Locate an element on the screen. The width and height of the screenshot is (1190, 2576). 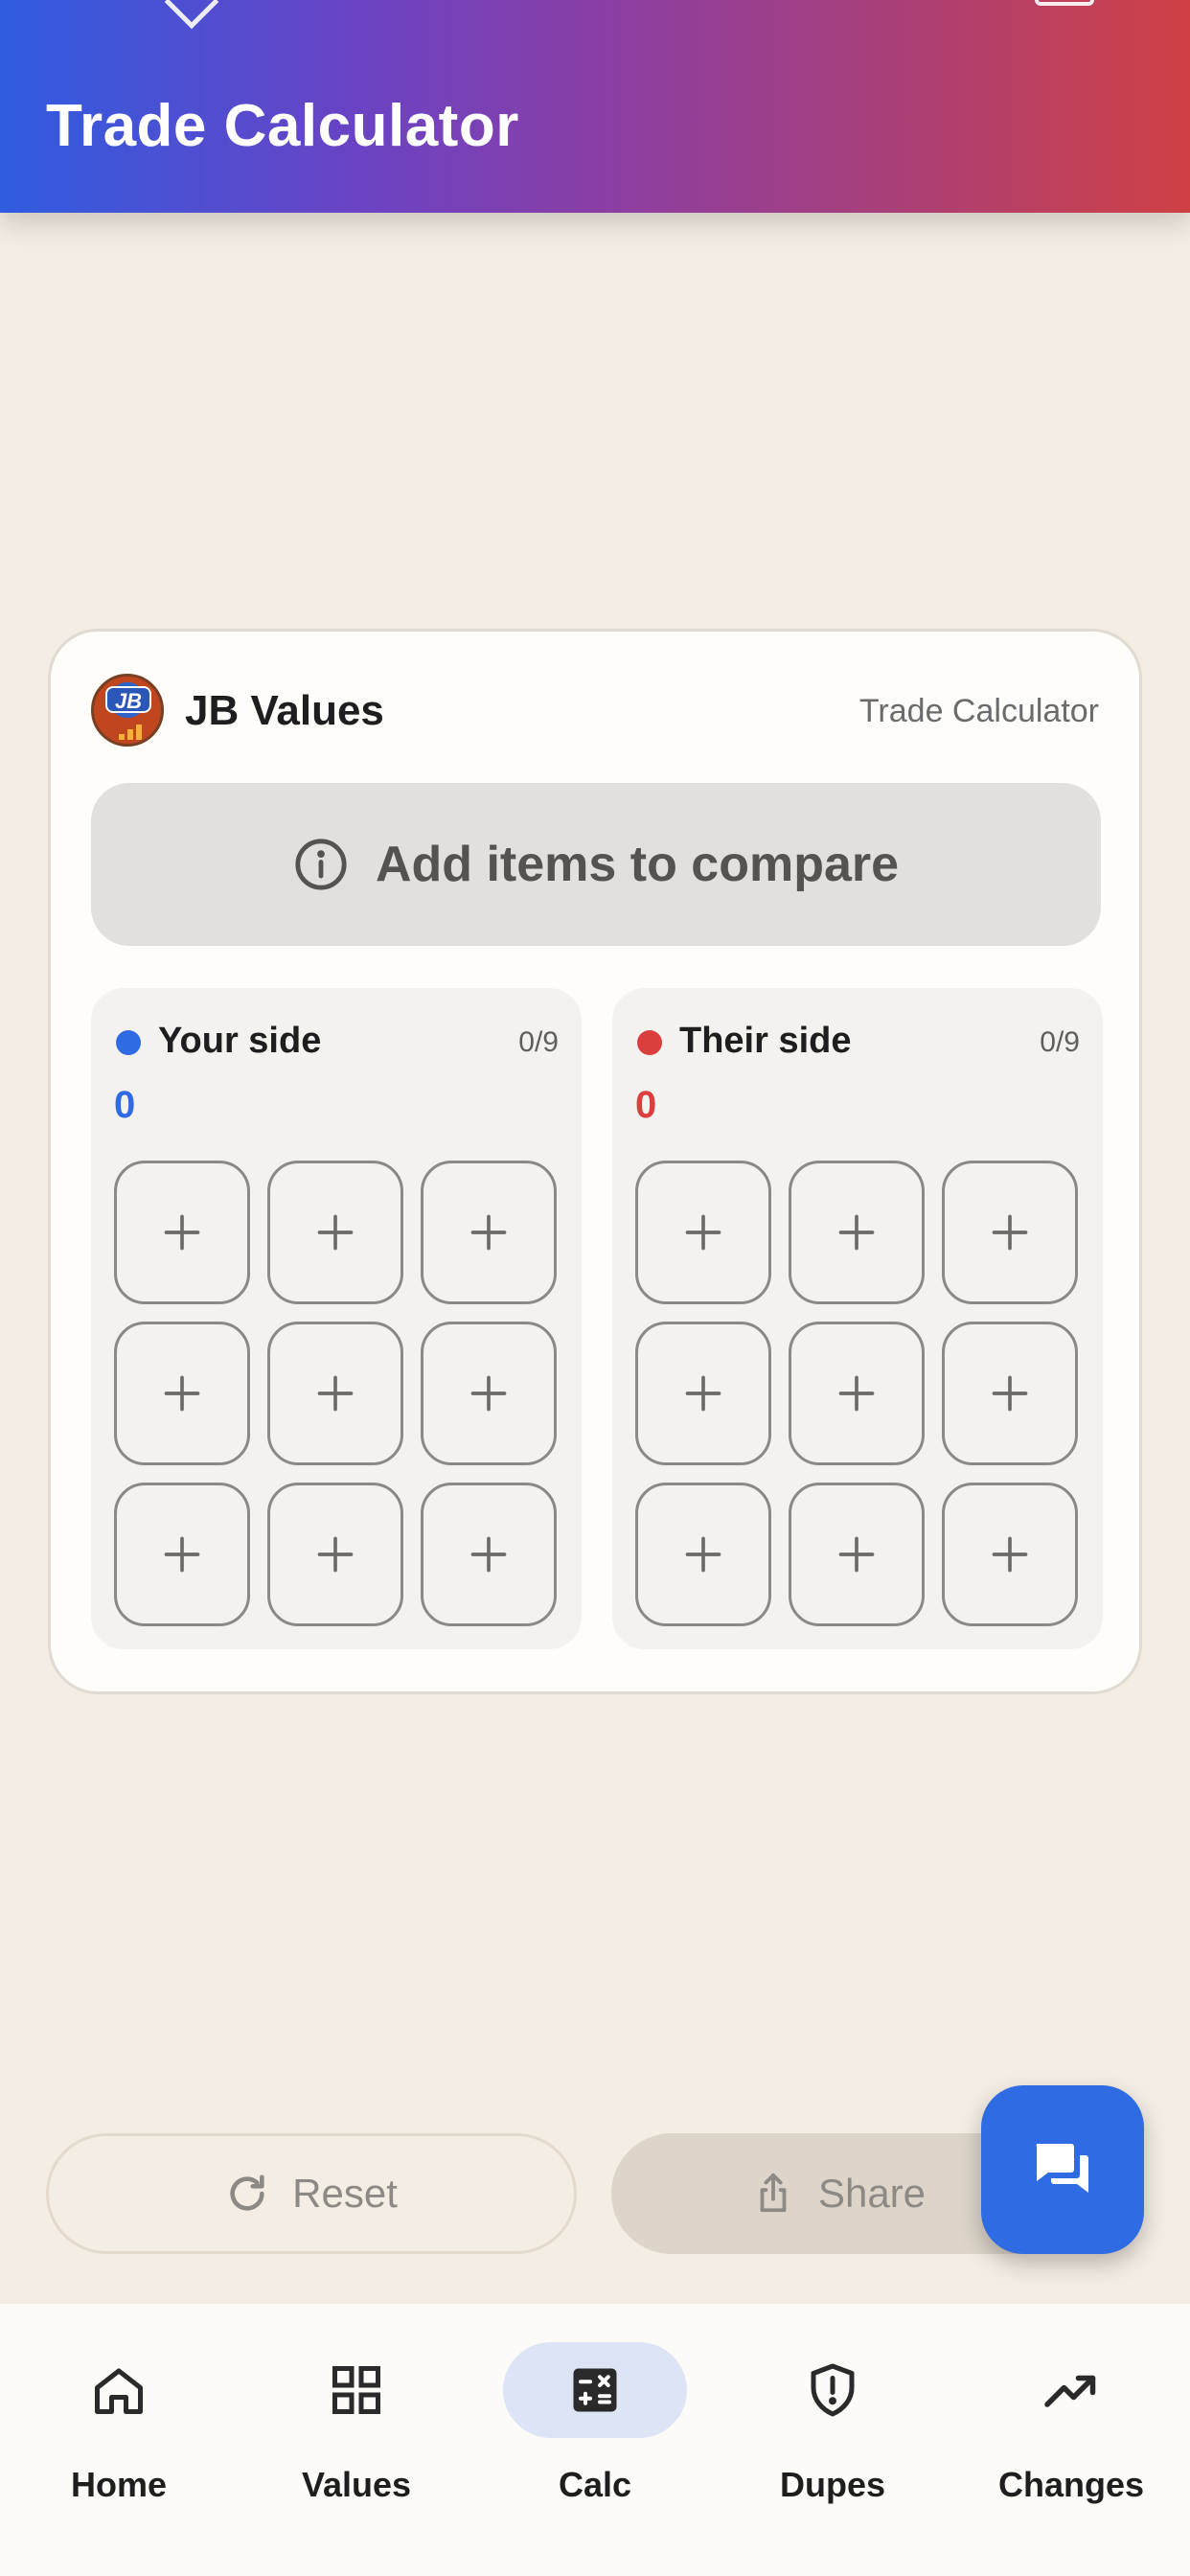
nav-label-changes: Changes is located at coordinates (1071, 2484).